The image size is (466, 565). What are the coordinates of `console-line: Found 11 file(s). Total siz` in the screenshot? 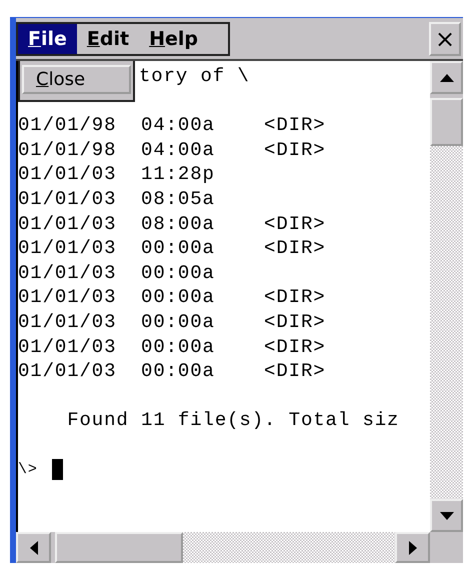 It's located at (233, 420).